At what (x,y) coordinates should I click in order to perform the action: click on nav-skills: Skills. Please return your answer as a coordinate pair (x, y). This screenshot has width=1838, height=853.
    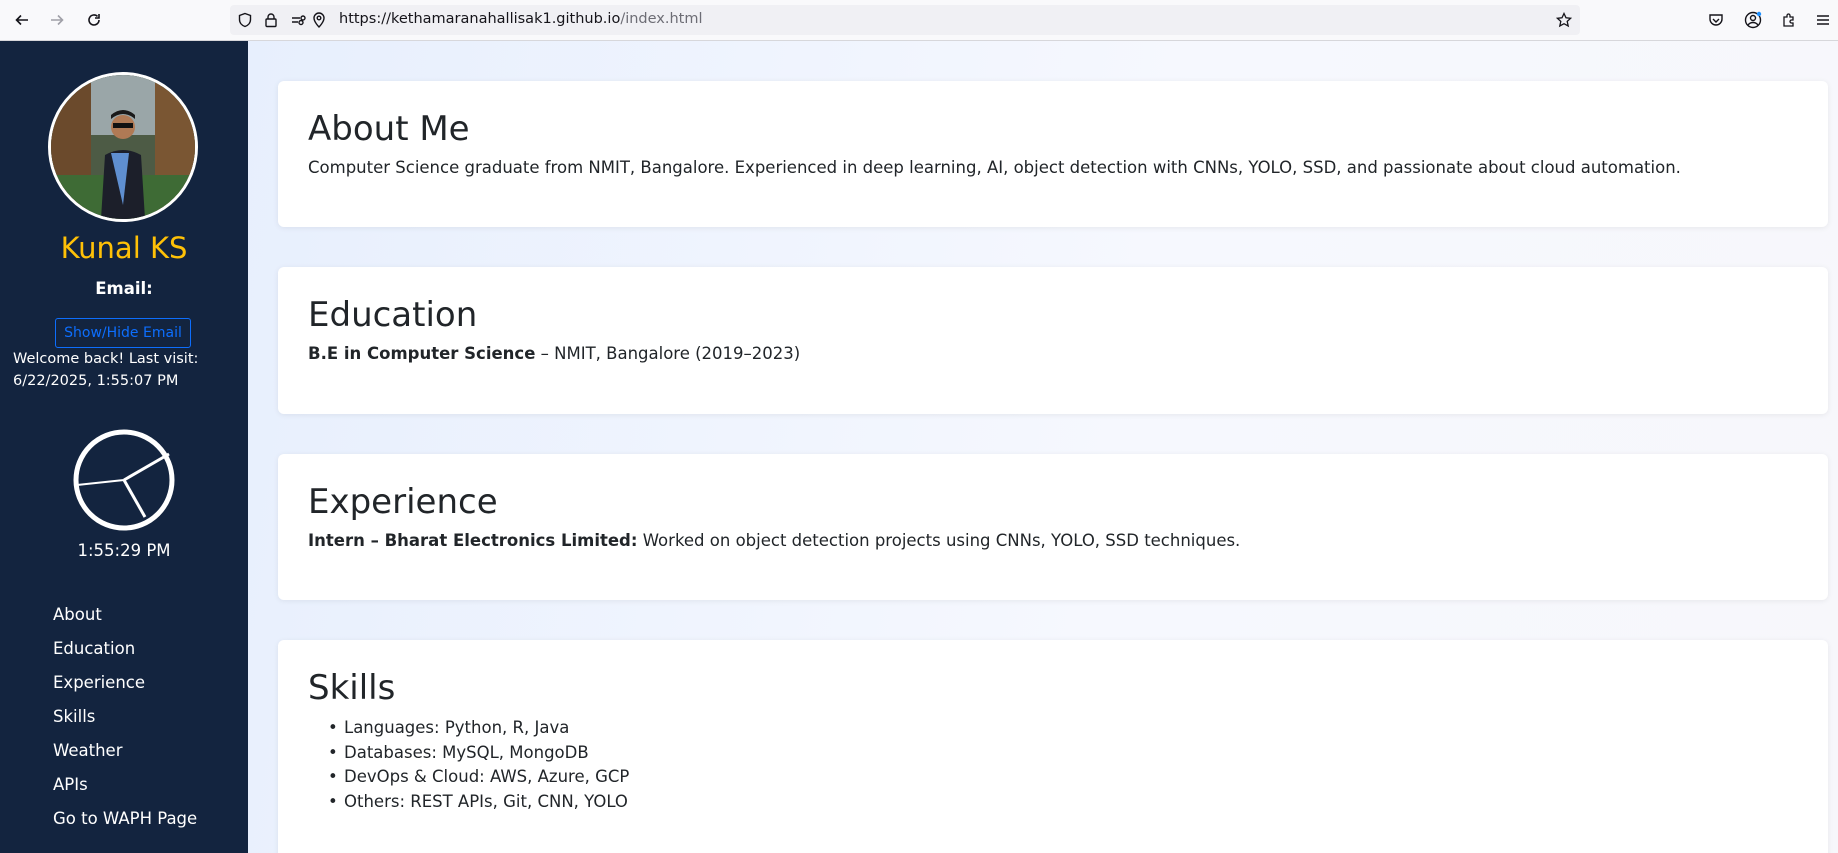
    Looking at the image, I should click on (125, 717).